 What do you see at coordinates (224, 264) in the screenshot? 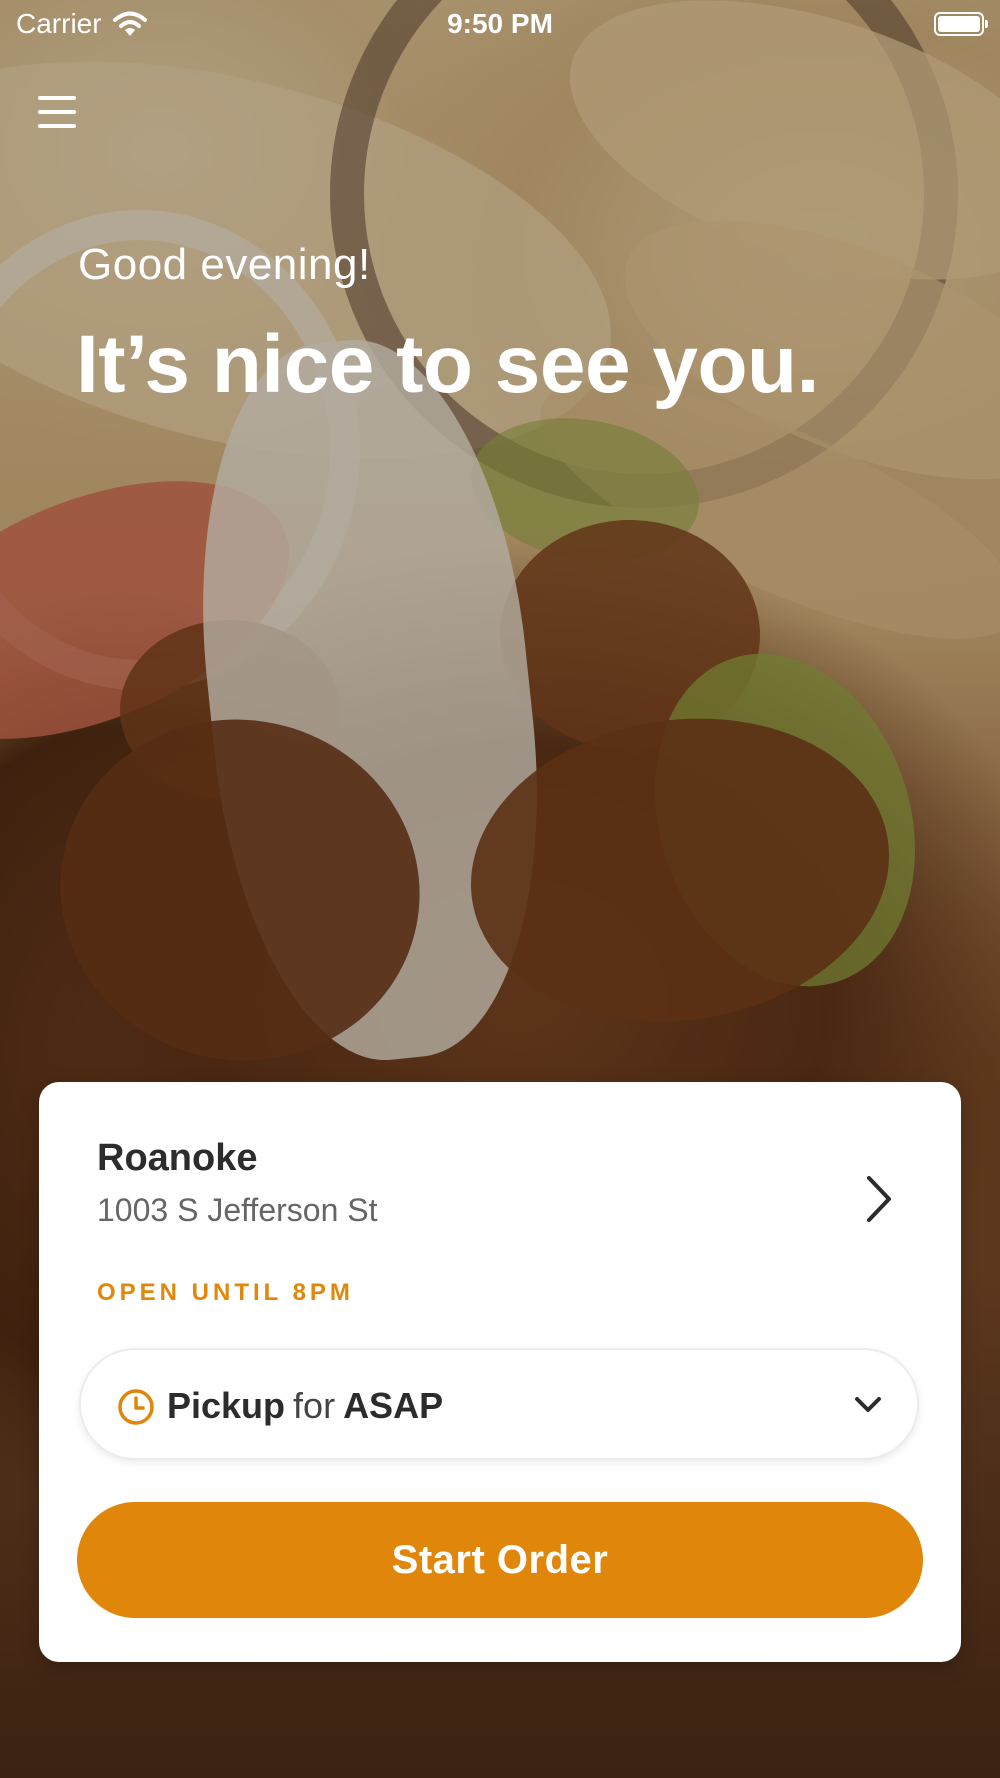
I see `greeting-text: Good evening!` at bounding box center [224, 264].